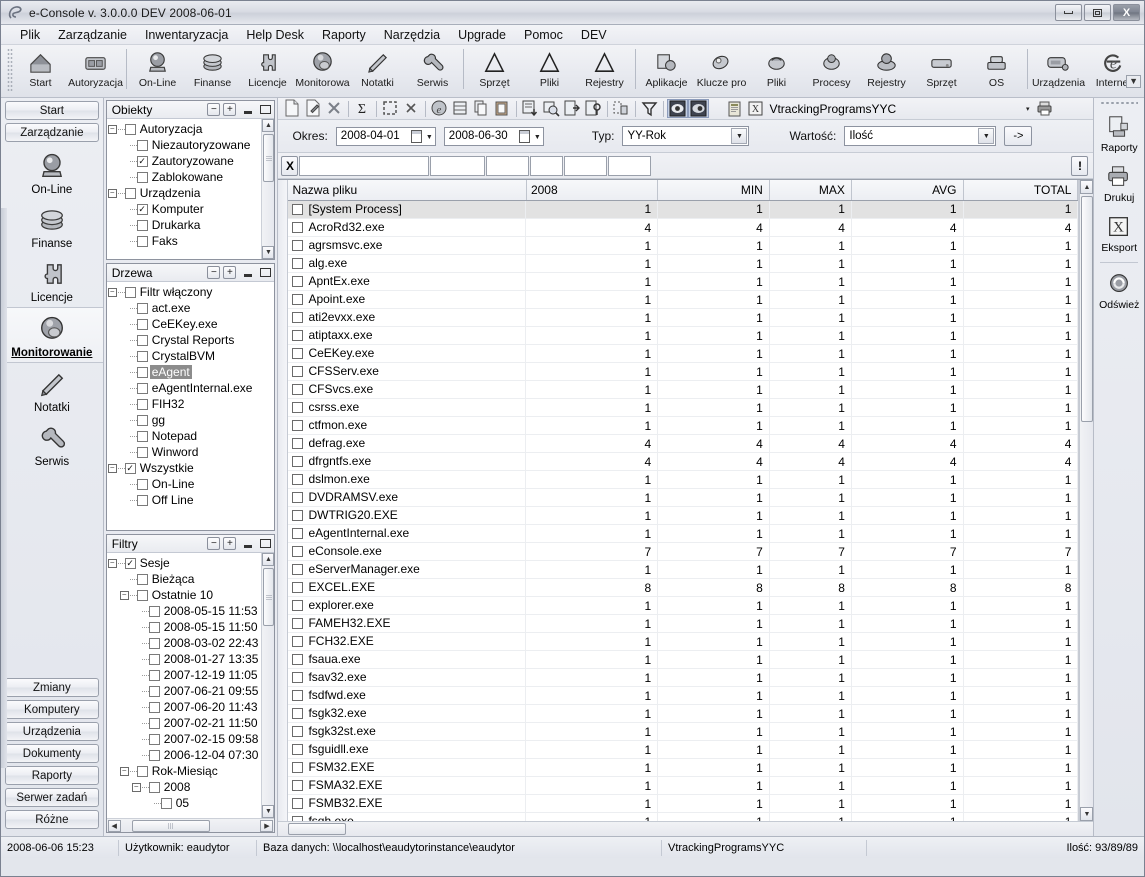  Describe the element at coordinates (630, 165) in the screenshot. I see `search-input-total` at that location.